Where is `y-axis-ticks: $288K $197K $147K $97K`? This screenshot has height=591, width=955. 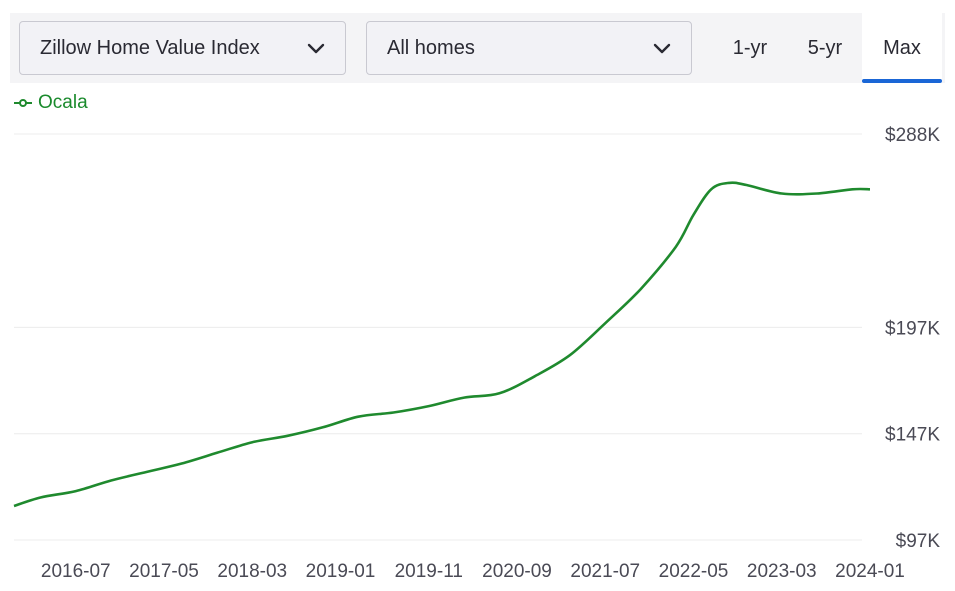 y-axis-ticks: $288K $197K $147K $97K is located at coordinates (912, 338).